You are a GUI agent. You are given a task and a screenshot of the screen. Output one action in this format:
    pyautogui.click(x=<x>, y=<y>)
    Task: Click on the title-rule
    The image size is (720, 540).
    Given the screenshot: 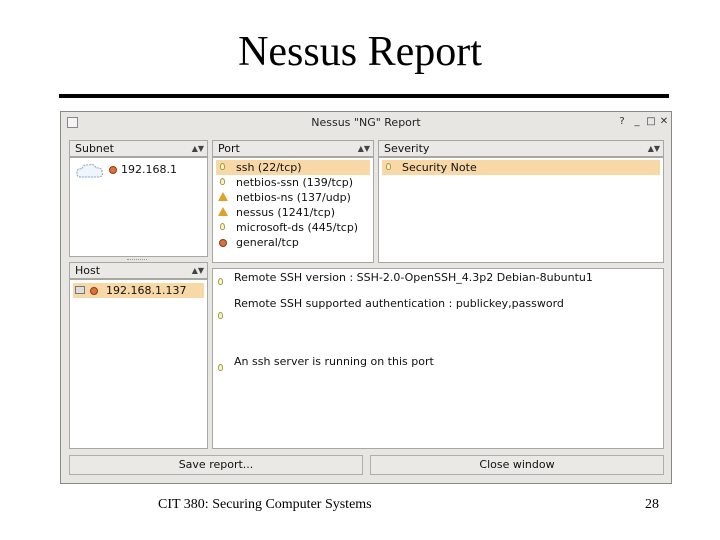 What is the action you would take?
    pyautogui.click(x=364, y=96)
    